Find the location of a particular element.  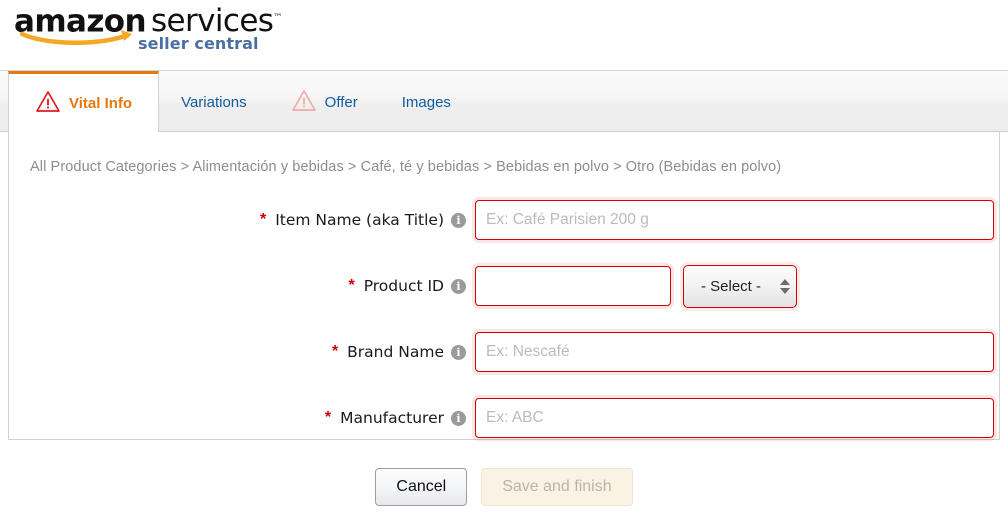

brand-name-field-cell is located at coordinates (734, 352).